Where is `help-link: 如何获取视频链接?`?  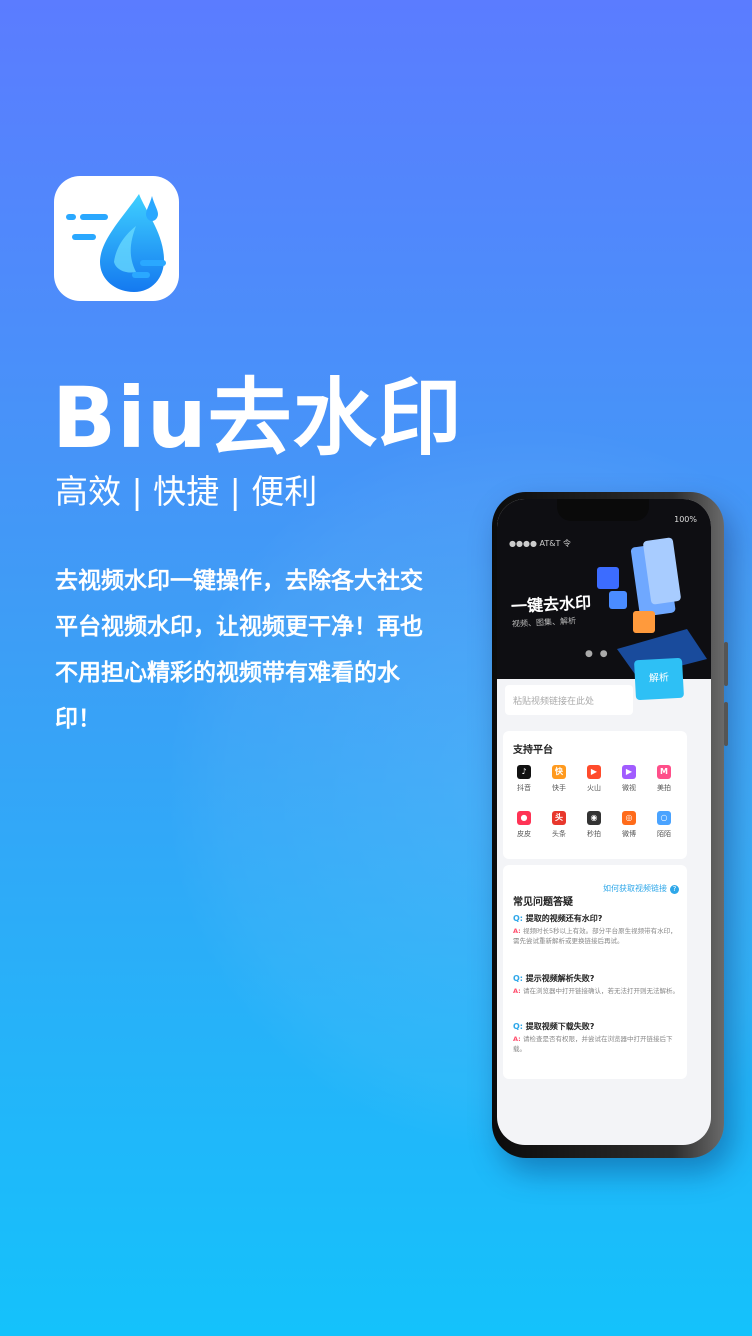
help-link: 如何获取视频链接? is located at coordinates (641, 888).